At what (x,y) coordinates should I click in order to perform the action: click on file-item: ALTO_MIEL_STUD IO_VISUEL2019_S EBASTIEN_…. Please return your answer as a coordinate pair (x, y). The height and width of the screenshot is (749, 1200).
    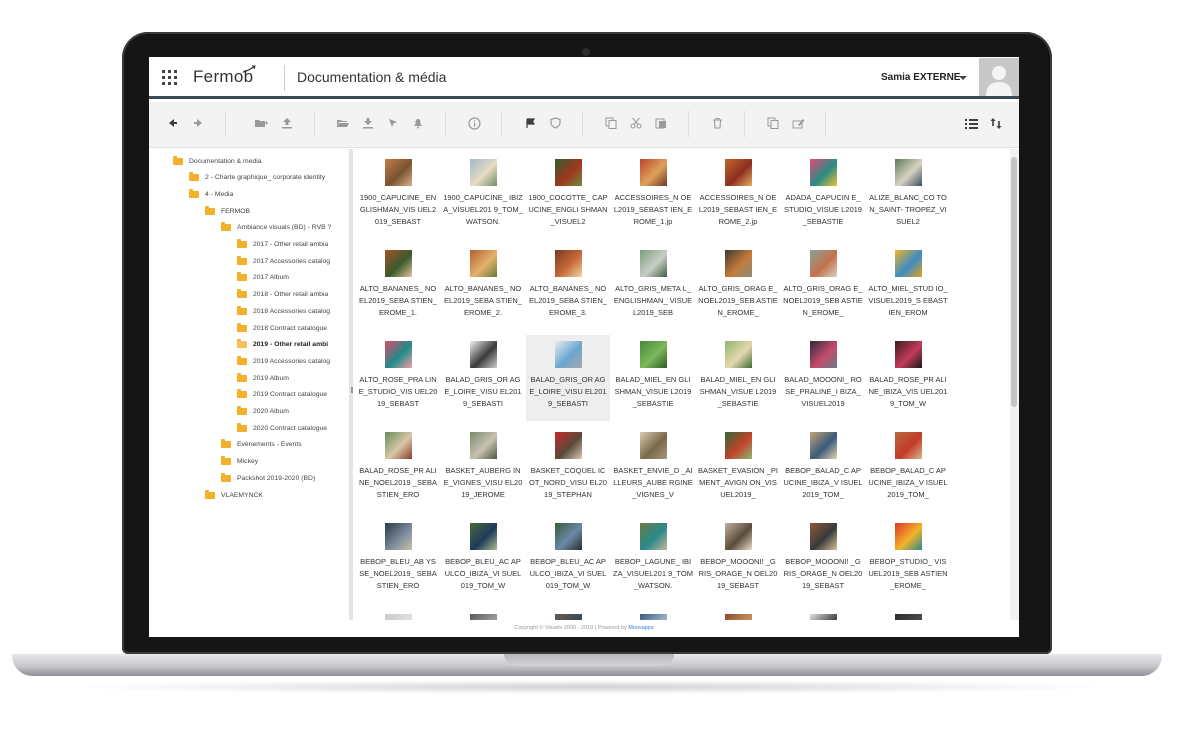
    Looking at the image, I should click on (908, 287).